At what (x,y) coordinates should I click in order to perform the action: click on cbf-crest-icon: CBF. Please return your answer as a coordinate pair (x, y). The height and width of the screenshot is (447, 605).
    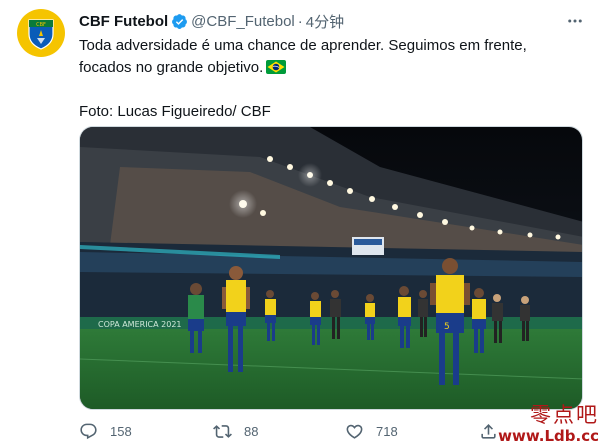
    Looking at the image, I should click on (41, 34).